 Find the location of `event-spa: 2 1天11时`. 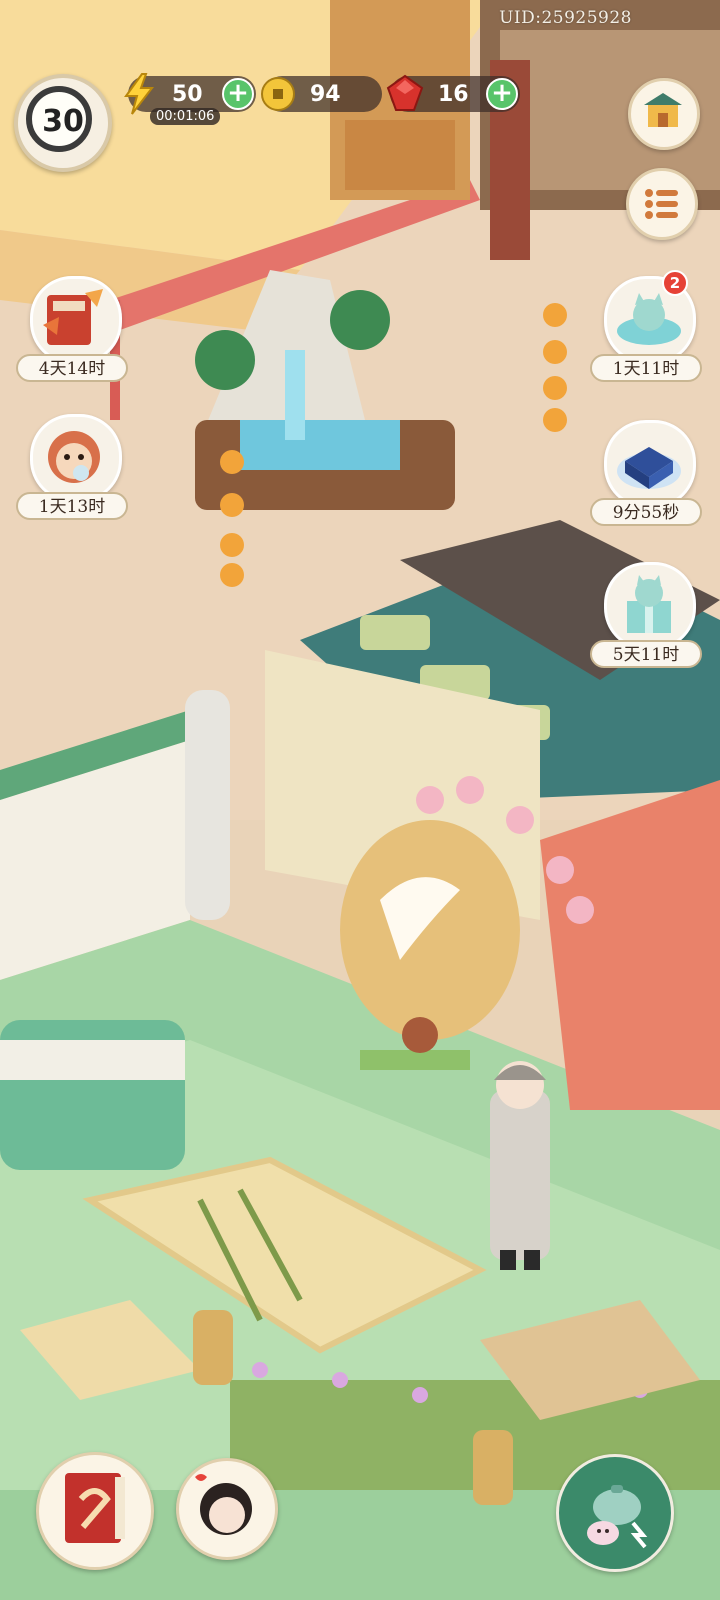

event-spa: 2 1天11时 is located at coordinates (646, 326).